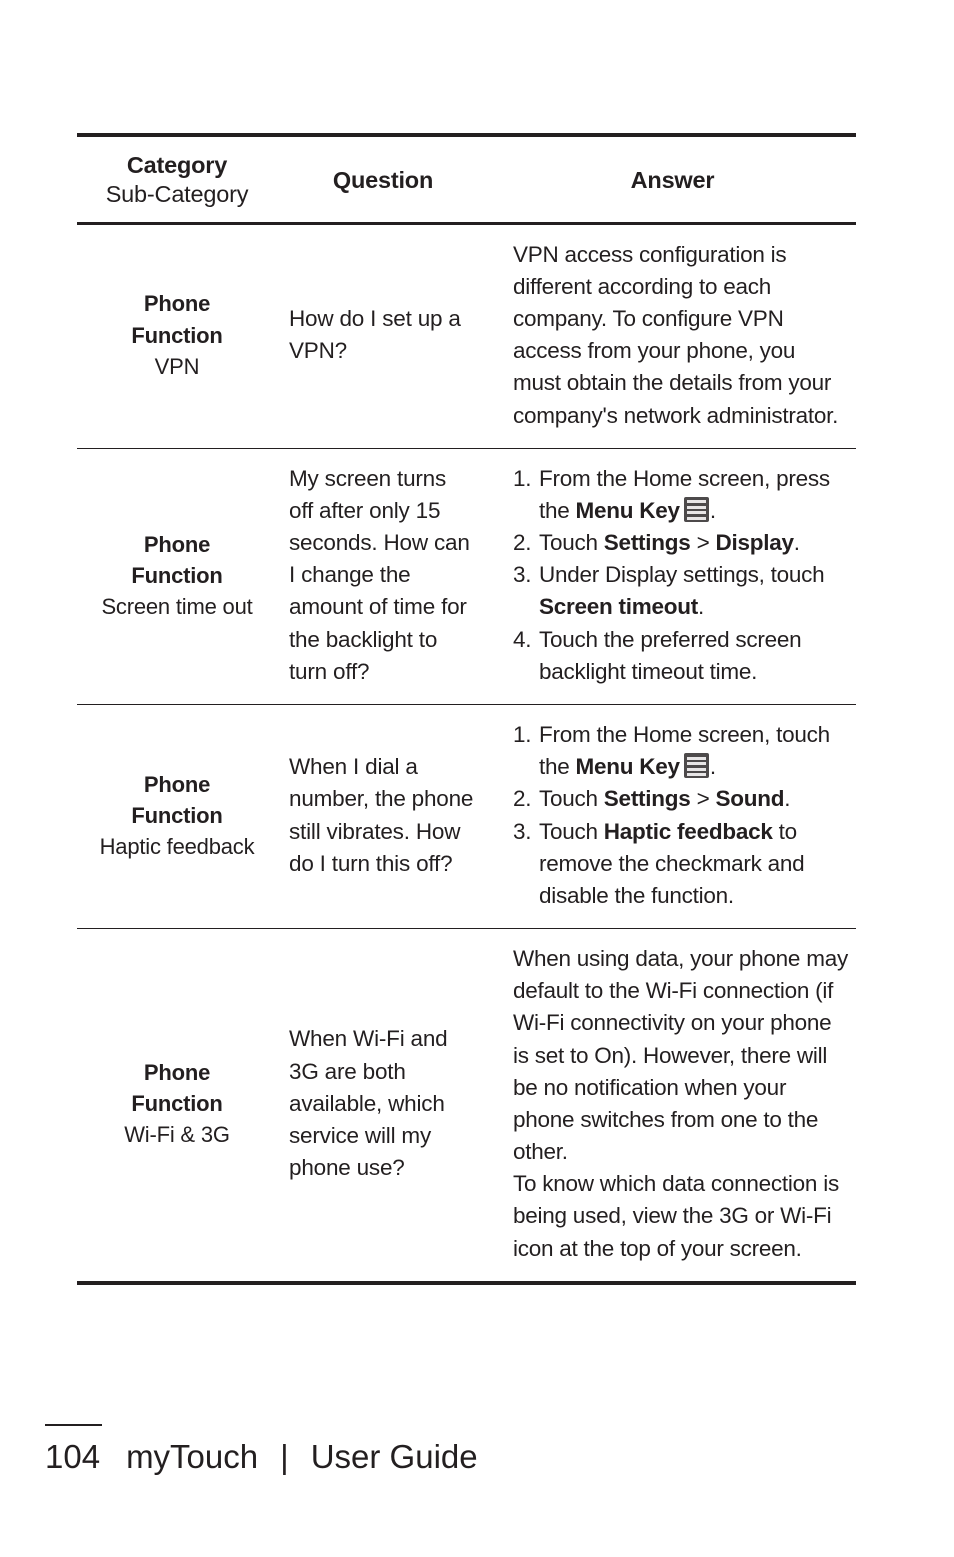 The image size is (954, 1557). Describe the element at coordinates (177, 180) in the screenshot. I see `header-cell-category: Category Sub-Category` at that location.